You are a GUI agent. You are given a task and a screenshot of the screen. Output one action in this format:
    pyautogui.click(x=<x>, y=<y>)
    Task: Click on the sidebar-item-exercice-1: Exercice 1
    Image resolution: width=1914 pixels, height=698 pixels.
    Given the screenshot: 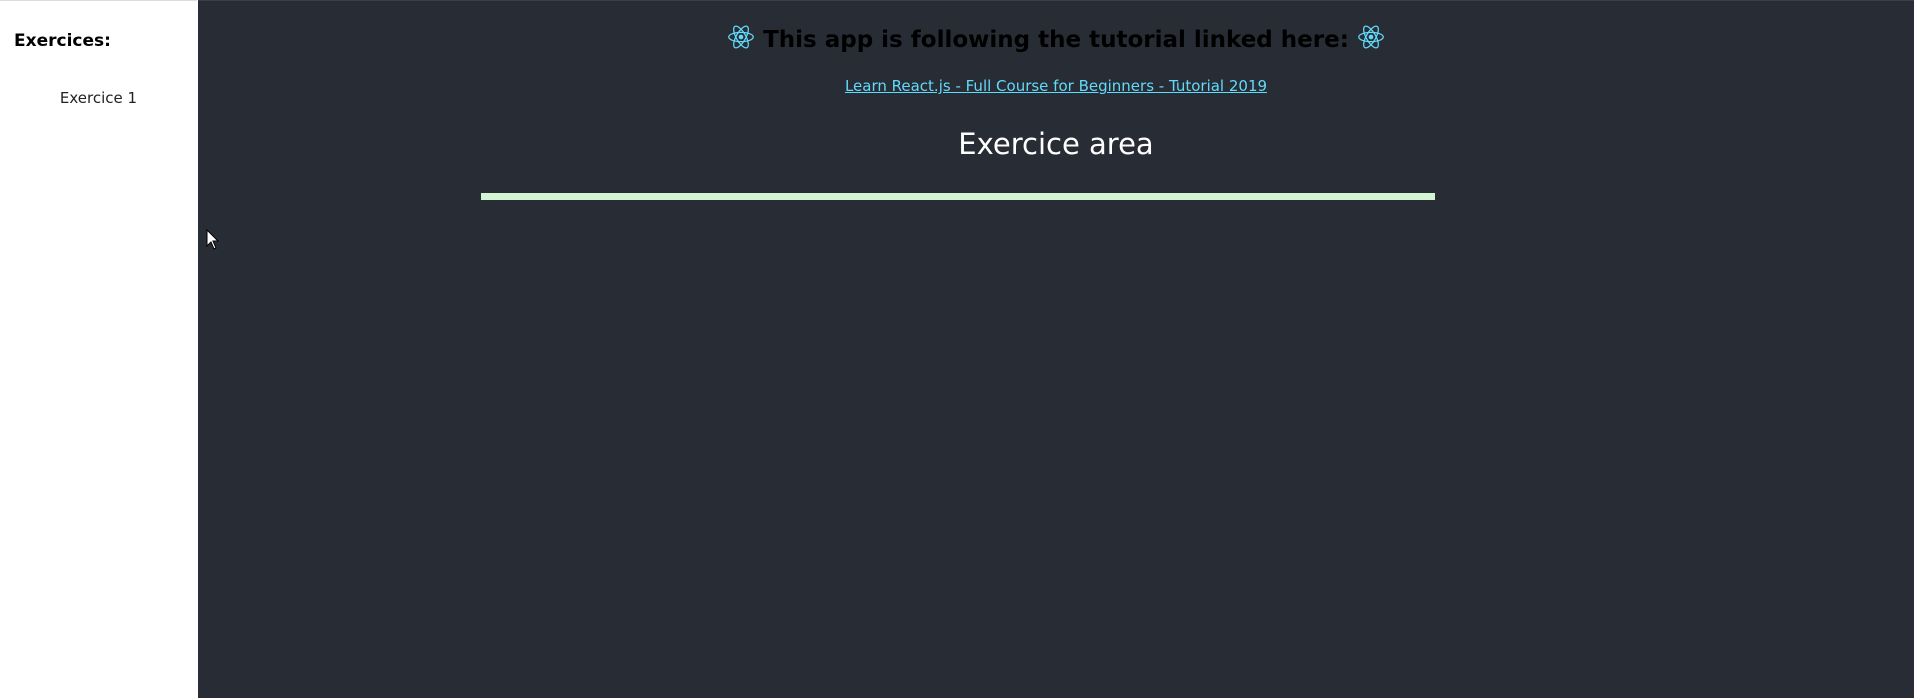 What is the action you would take?
    pyautogui.click(x=98, y=98)
    